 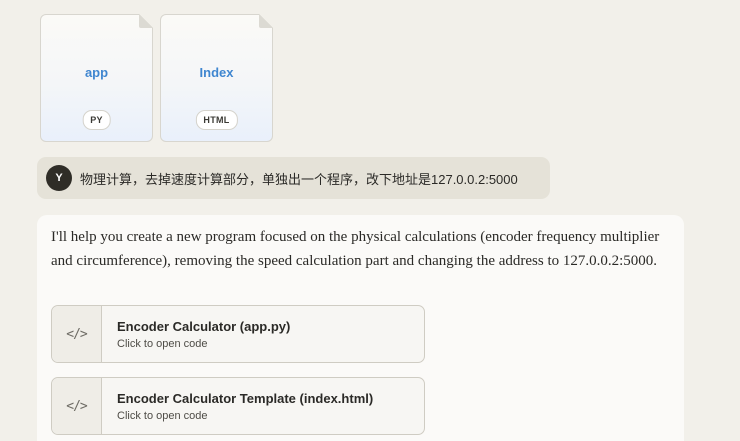 I want to click on artifact-title: Encoder Calculator (app.py), so click(x=204, y=326).